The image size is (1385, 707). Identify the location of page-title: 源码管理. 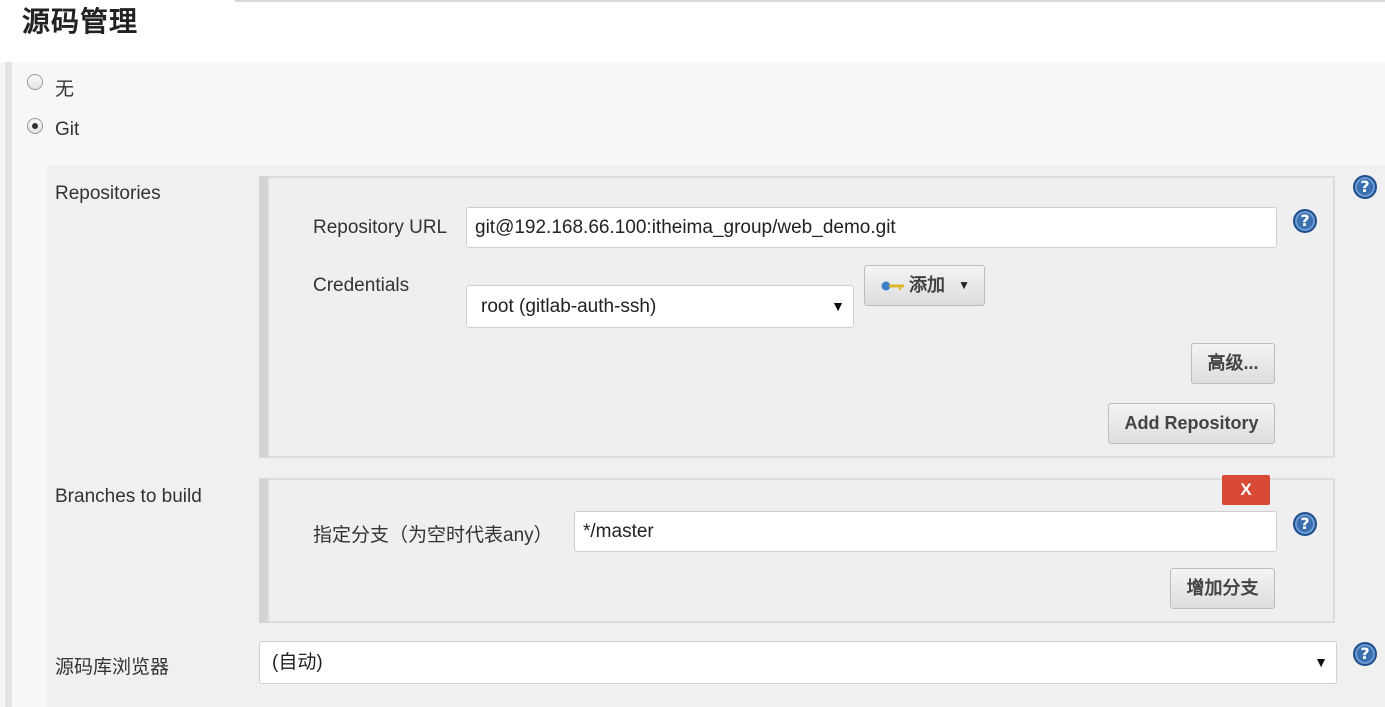
(80, 21).